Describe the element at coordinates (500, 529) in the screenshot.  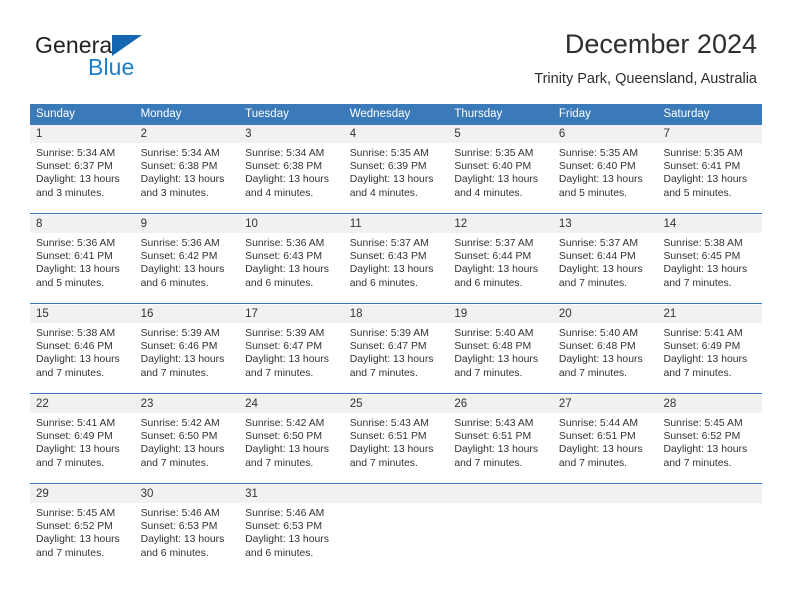
I see `day-cell-empty` at that location.